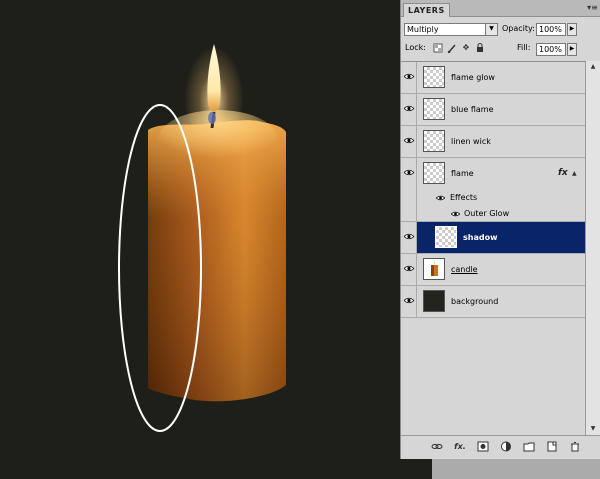 The height and width of the screenshot is (479, 600). Describe the element at coordinates (438, 48) in the screenshot. I see `lock-transparent-pixels-icon` at that location.